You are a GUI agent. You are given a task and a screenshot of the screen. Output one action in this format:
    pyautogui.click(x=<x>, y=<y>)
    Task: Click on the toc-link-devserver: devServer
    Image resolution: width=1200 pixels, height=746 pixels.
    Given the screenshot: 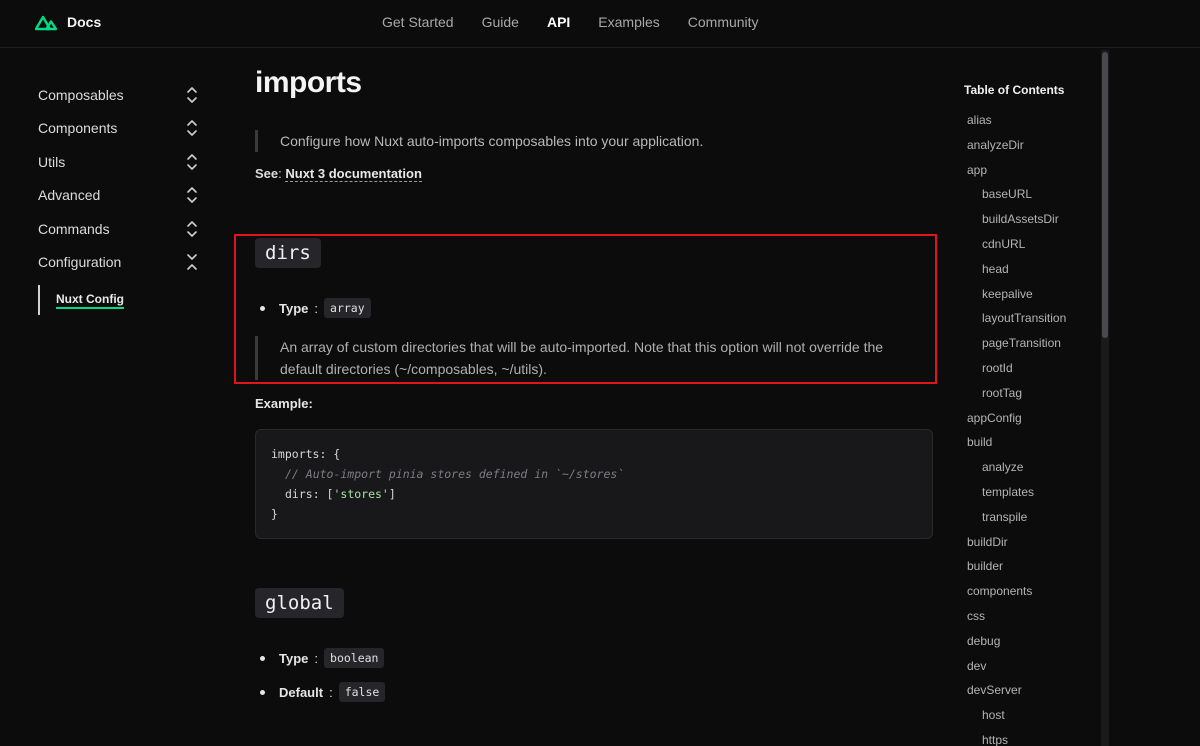 What is the action you would take?
    pyautogui.click(x=1029, y=693)
    